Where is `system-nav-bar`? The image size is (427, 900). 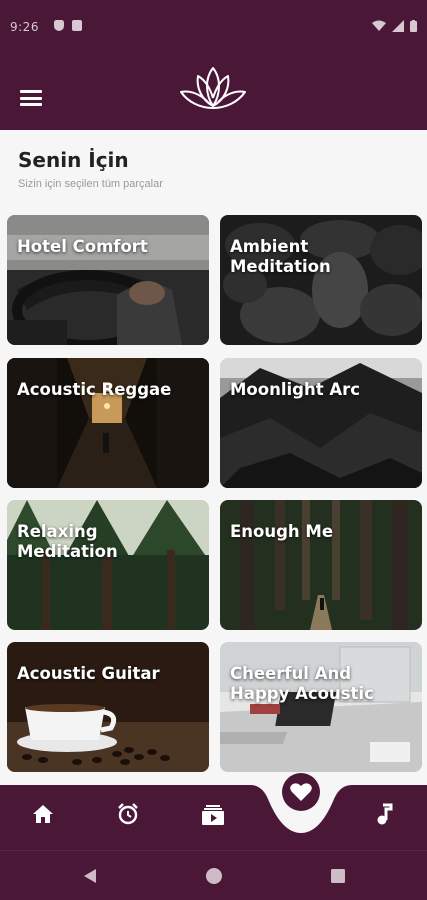
system-nav-bar is located at coordinates (213, 875).